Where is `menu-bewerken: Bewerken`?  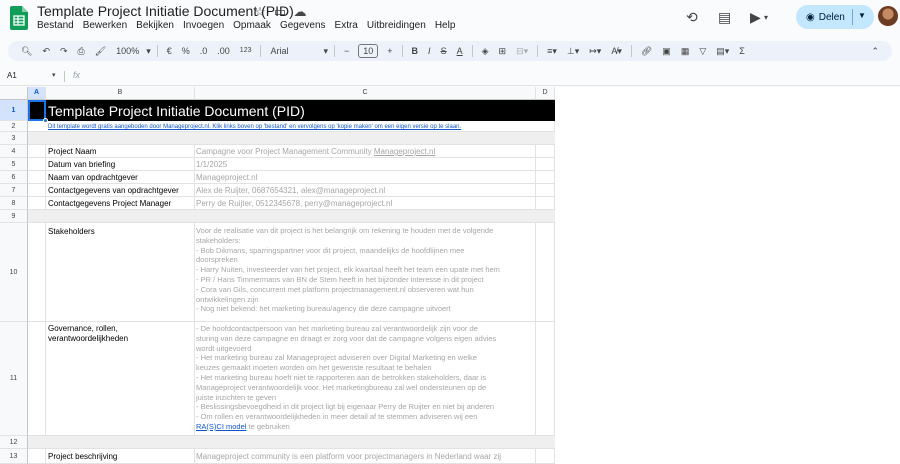 menu-bewerken: Bewerken is located at coordinates (105, 25).